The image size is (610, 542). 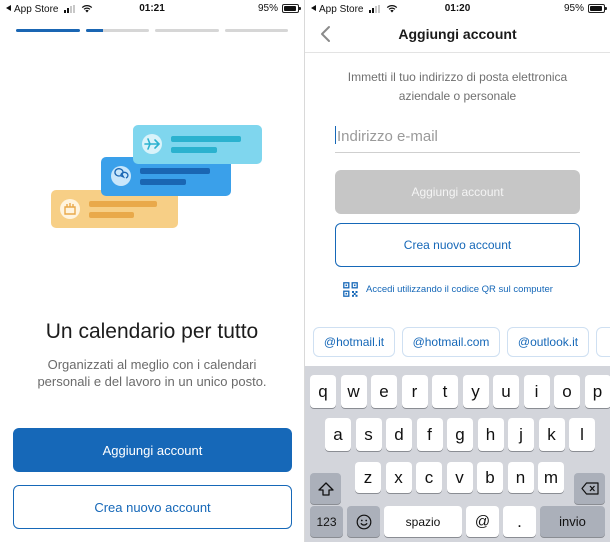 I want to click on nav-divider, so click(x=457, y=52).